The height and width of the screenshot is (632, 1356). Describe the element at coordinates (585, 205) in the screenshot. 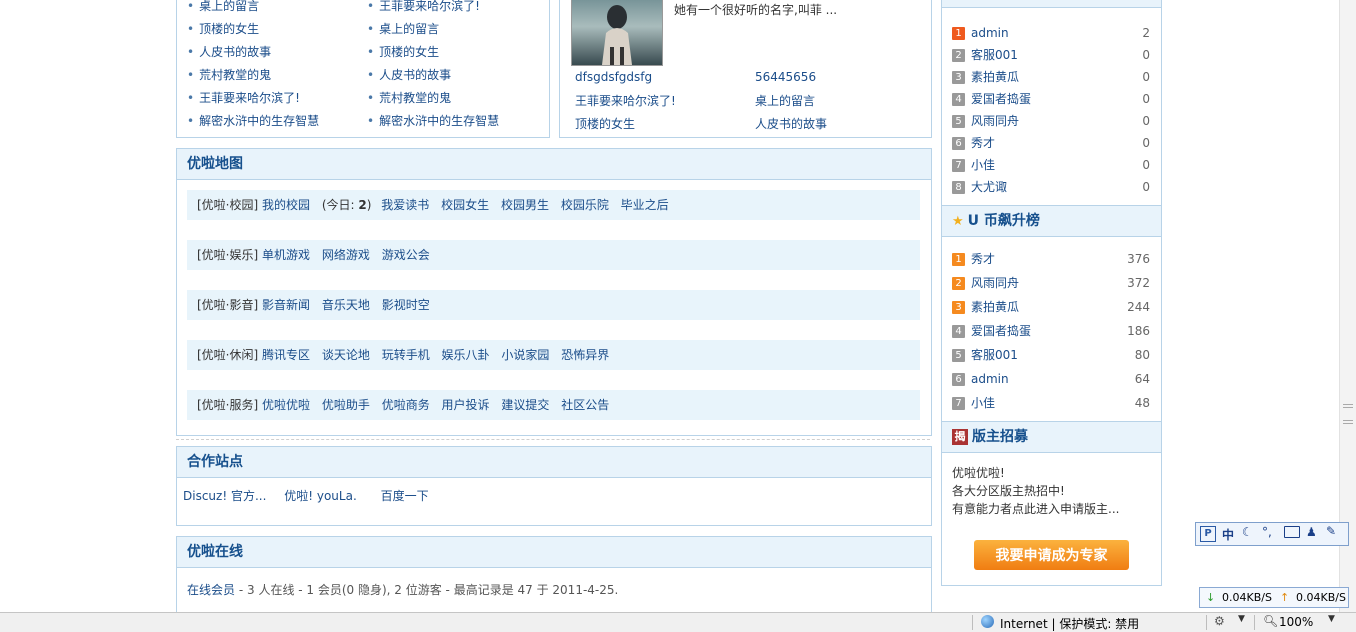

I see `map-link: 校园乐院` at that location.